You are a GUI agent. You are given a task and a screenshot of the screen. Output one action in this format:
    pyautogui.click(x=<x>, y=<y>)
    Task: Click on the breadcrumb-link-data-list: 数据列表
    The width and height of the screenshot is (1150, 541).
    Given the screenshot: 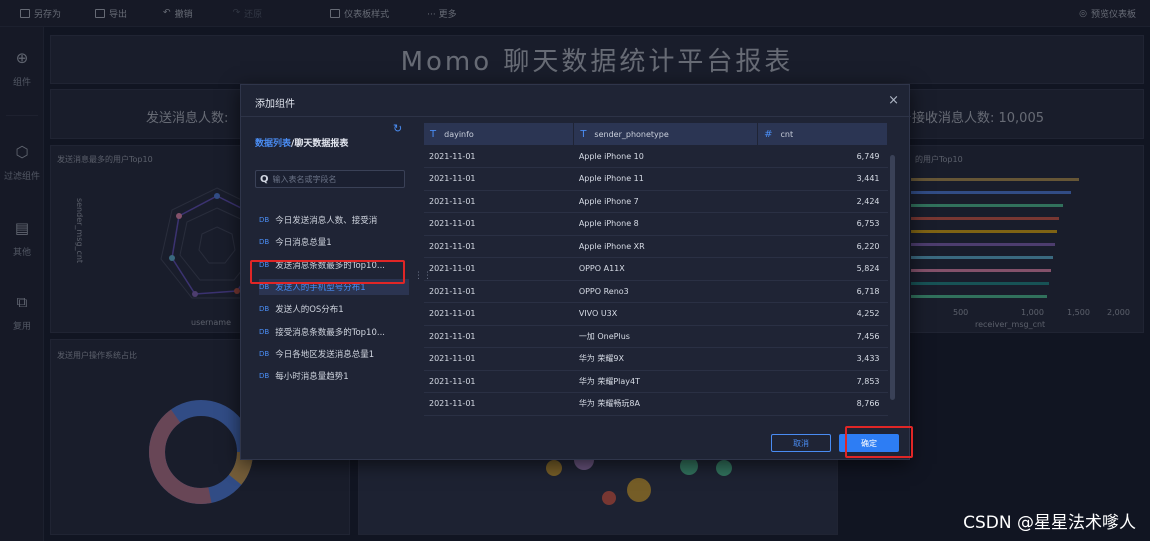 What is the action you would take?
    pyautogui.click(x=273, y=144)
    